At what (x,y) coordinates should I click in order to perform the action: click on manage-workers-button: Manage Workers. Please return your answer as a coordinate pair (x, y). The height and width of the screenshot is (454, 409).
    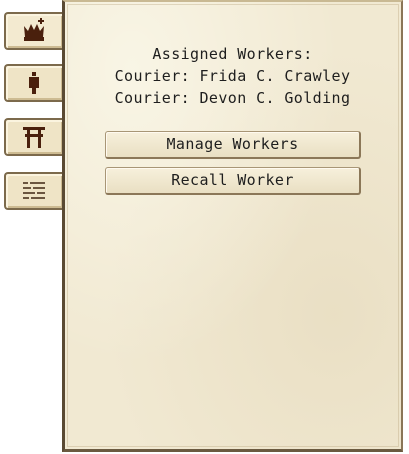
    Looking at the image, I should click on (233, 145).